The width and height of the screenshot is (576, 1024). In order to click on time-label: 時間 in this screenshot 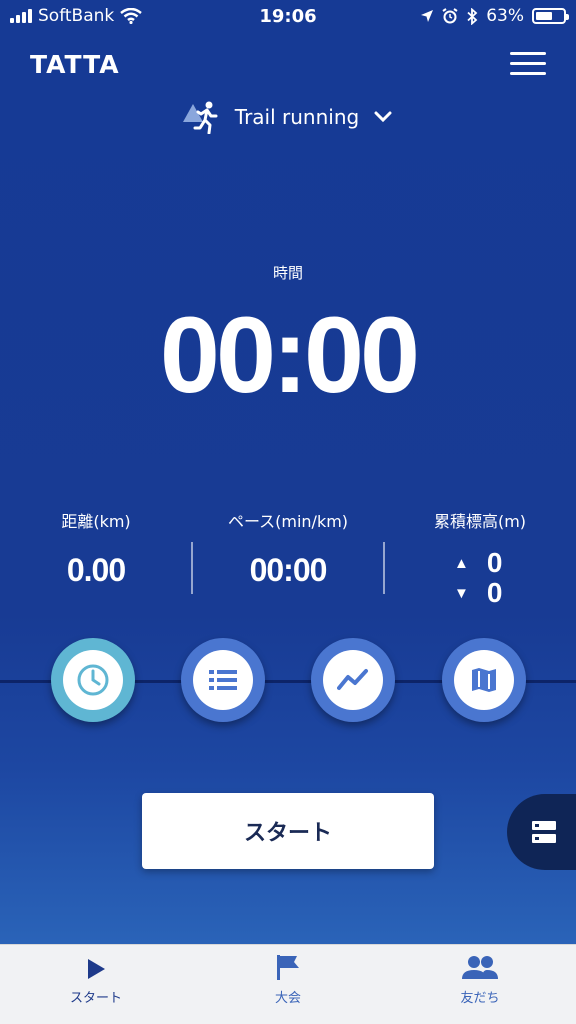, I will do `click(287, 273)`.